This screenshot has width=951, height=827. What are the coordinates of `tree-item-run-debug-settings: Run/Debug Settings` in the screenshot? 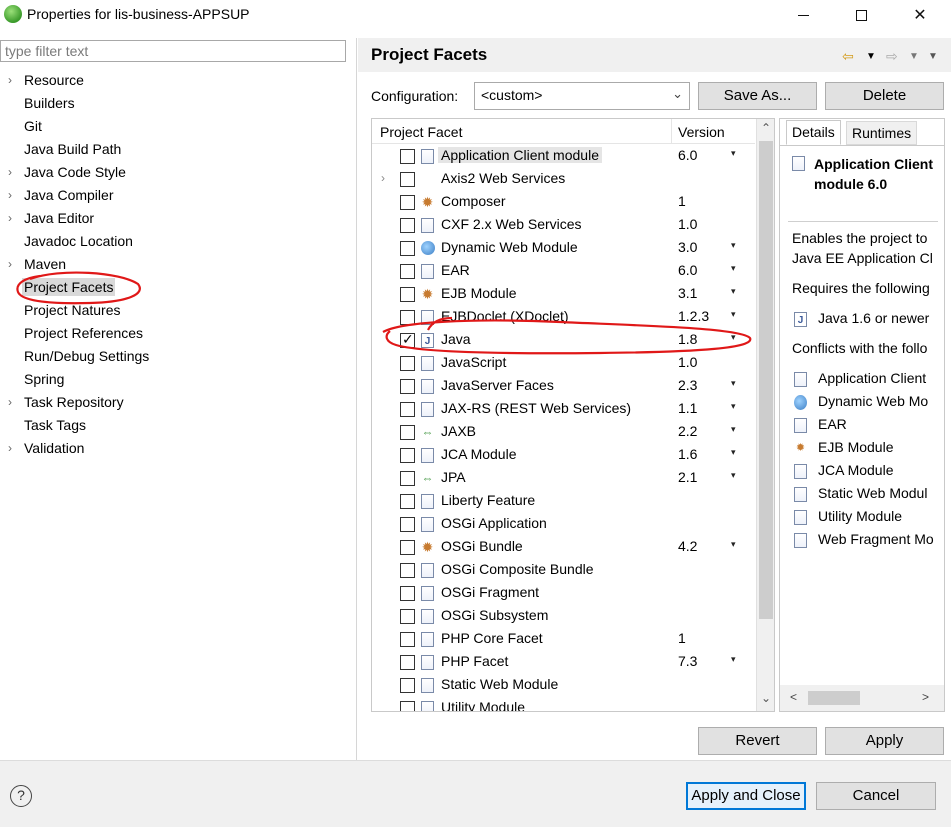 It's located at (178, 356).